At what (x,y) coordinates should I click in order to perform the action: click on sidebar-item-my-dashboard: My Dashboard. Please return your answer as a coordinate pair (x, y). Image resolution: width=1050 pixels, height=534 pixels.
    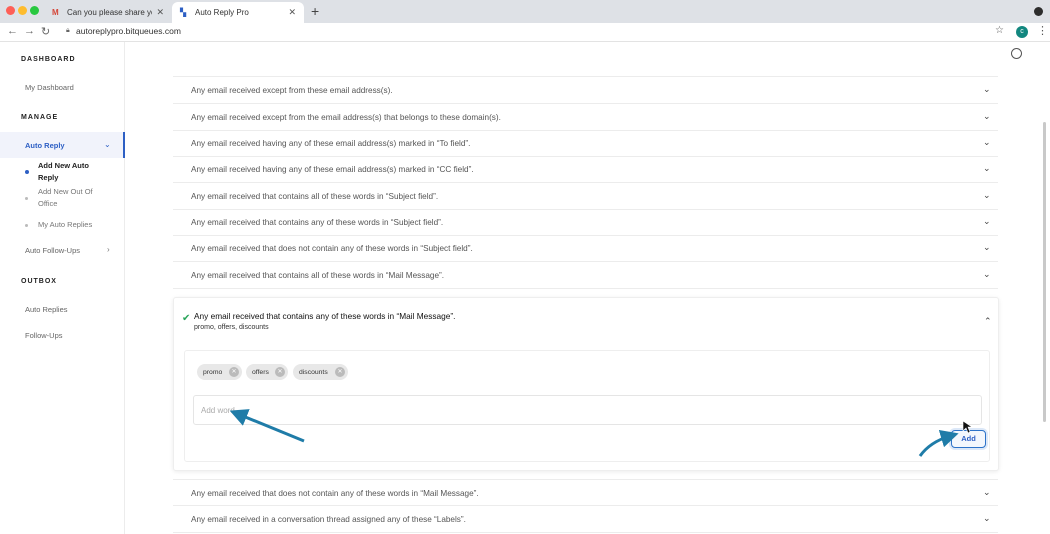
    Looking at the image, I should click on (49, 87).